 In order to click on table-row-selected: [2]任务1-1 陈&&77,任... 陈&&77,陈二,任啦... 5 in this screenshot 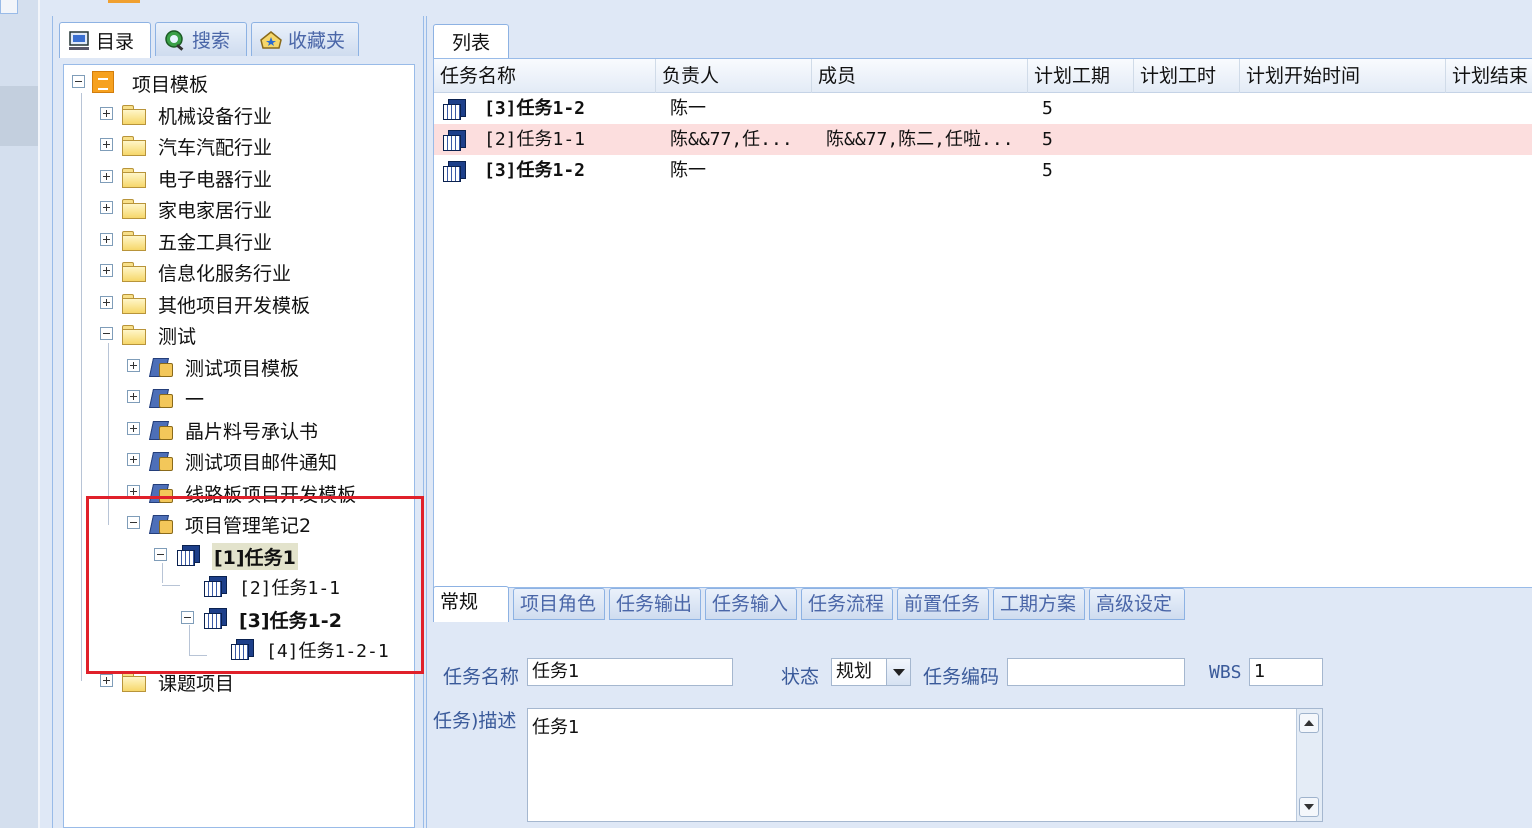, I will do `click(983, 139)`.